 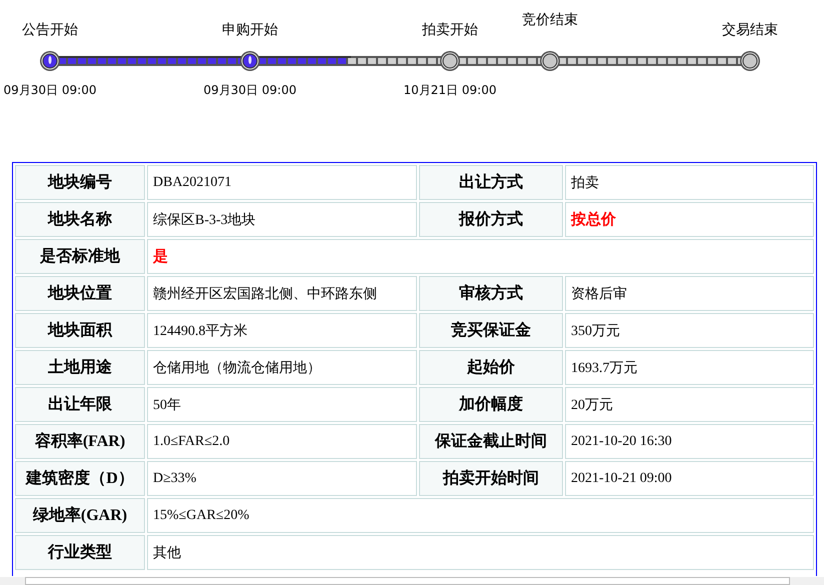 What do you see at coordinates (480, 515) in the screenshot?
I see `field-value: 15%≤GAR≤20%` at bounding box center [480, 515].